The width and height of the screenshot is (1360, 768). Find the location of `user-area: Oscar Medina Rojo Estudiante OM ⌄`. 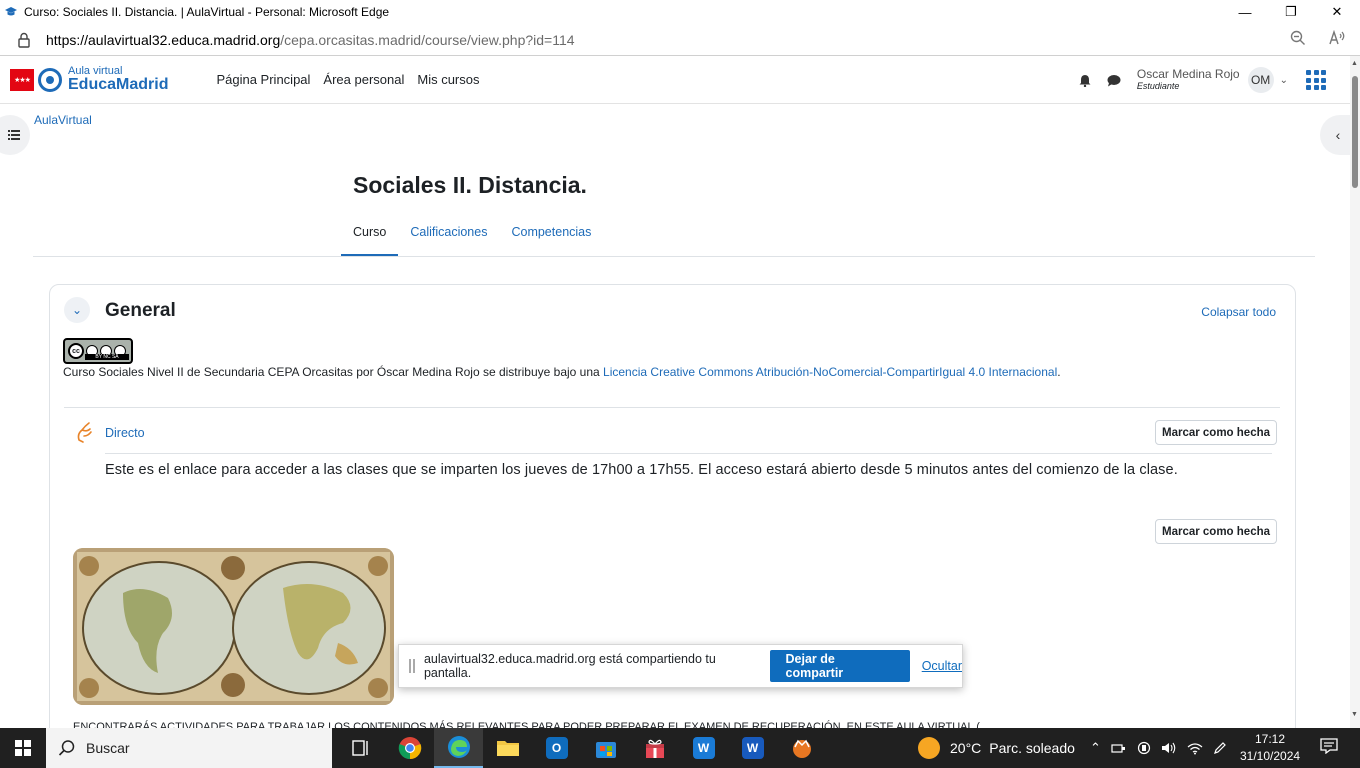

user-area: Oscar Medina Rojo Estudiante OM ⌄ is located at coordinates (1202, 80).